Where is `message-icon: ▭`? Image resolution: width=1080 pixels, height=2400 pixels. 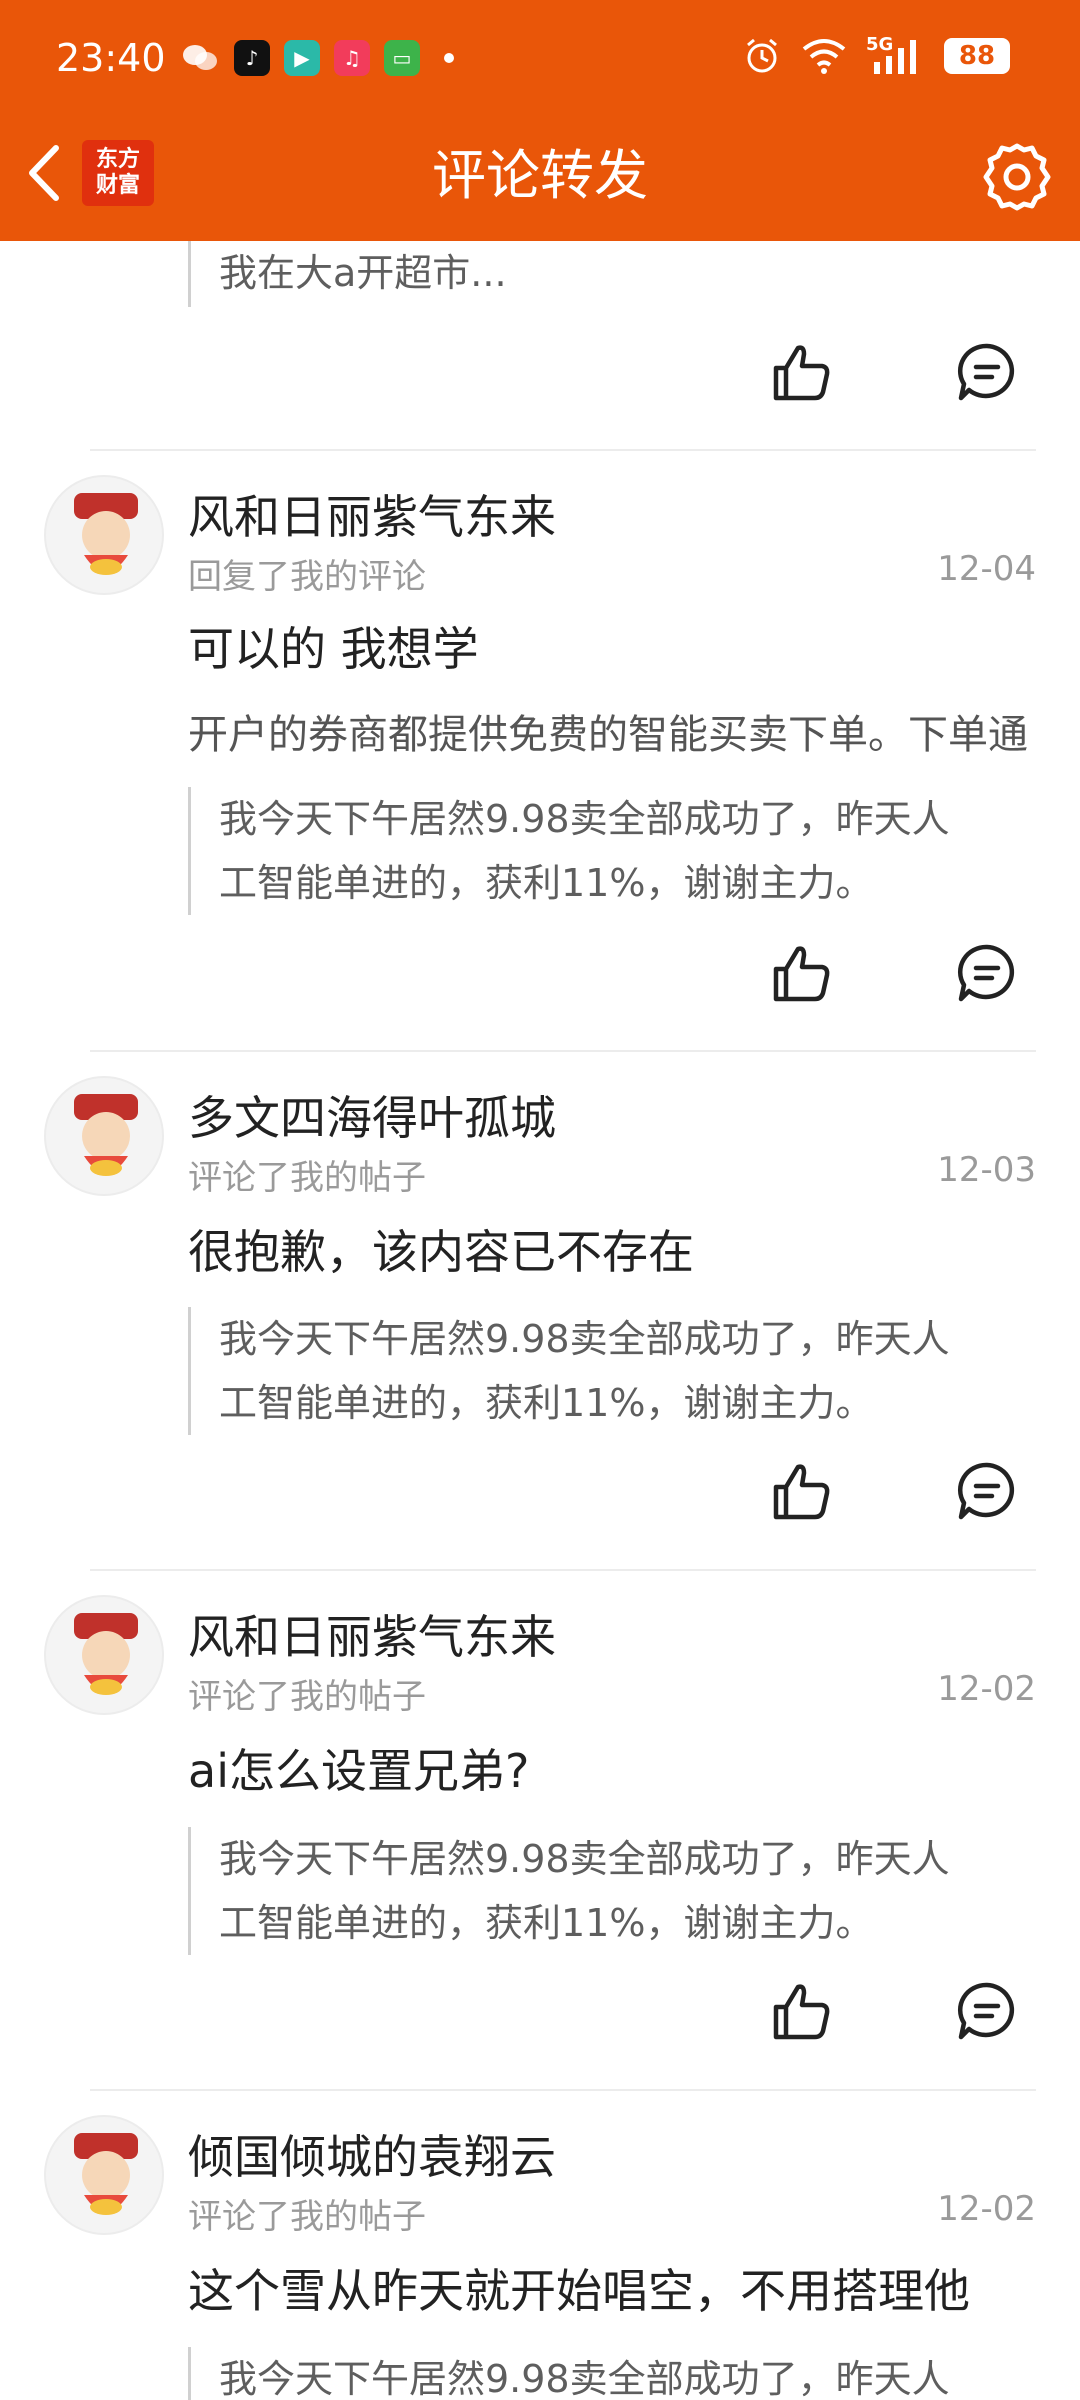 message-icon: ▭ is located at coordinates (402, 58).